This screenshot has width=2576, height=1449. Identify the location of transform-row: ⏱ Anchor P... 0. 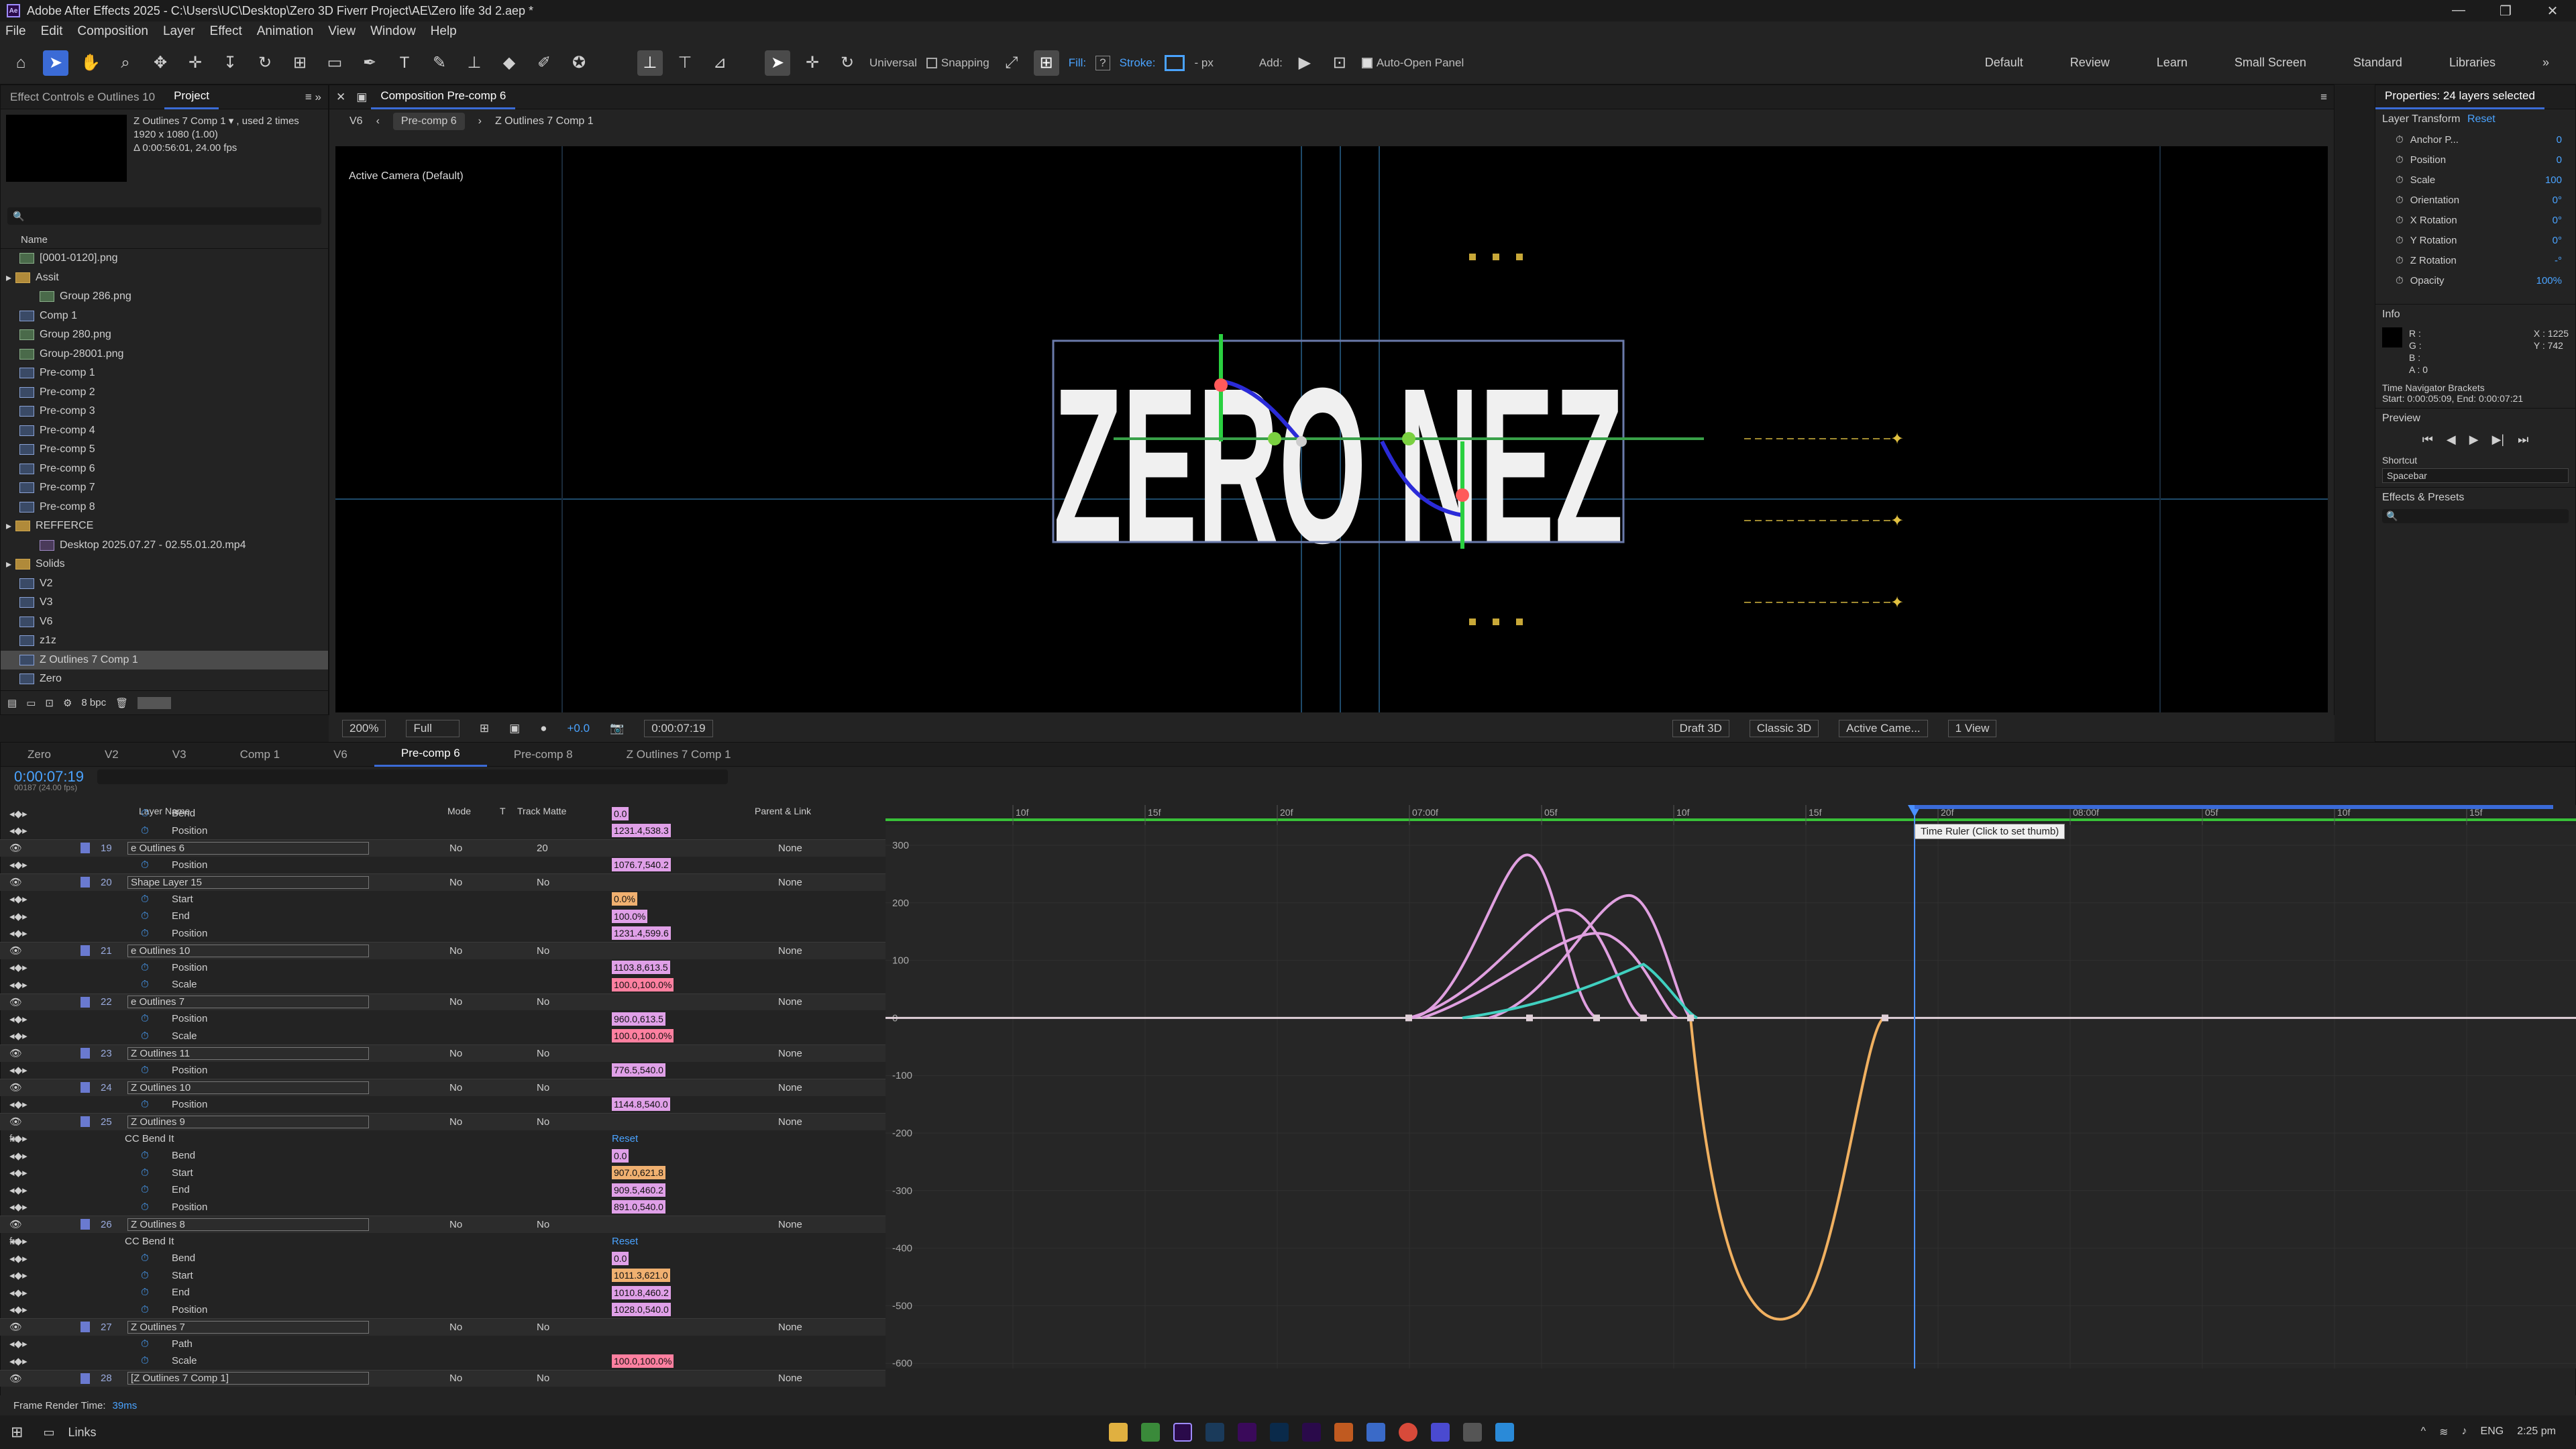
(2475, 139).